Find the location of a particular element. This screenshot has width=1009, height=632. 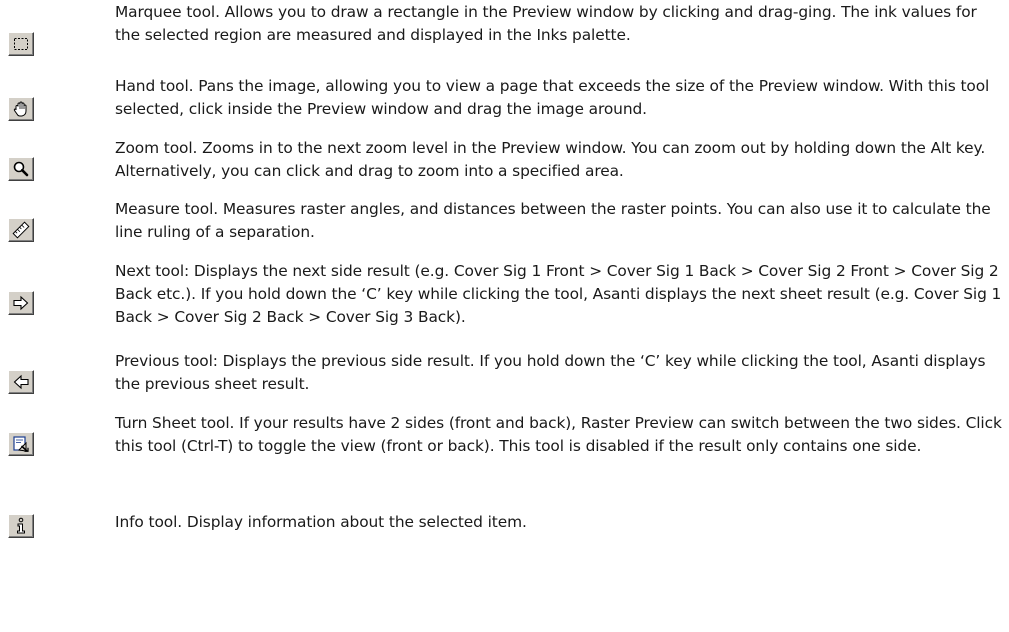

hand-icon is located at coordinates (21, 109).